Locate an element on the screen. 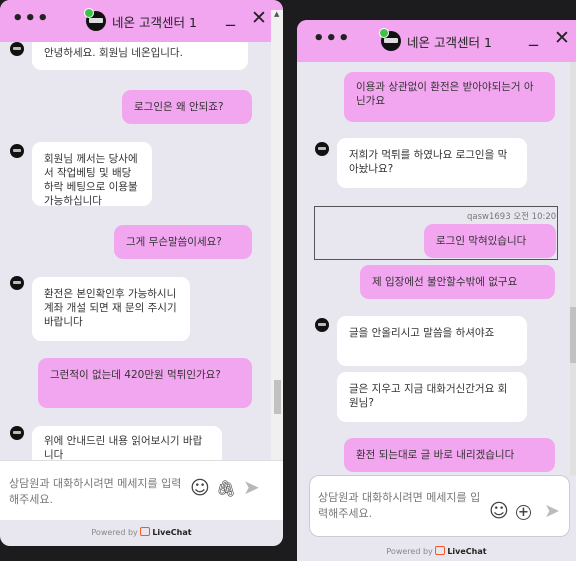  message-composer: 상담원과 대화하시려면 메세지를 입력해주세요. ☺ 🖇 ➤ is located at coordinates (141, 490).